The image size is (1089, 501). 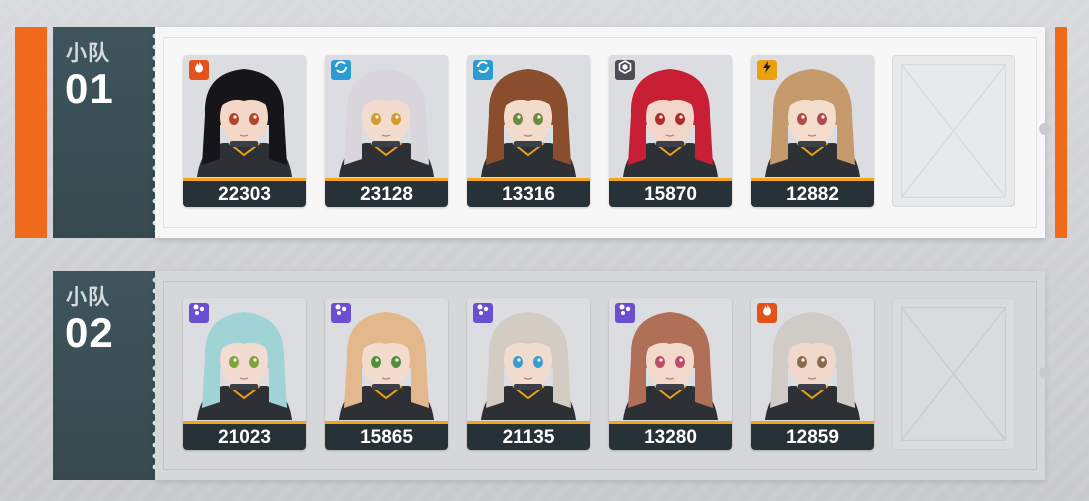 What do you see at coordinates (767, 70) in the screenshot?
I see `lightning-icon` at bounding box center [767, 70].